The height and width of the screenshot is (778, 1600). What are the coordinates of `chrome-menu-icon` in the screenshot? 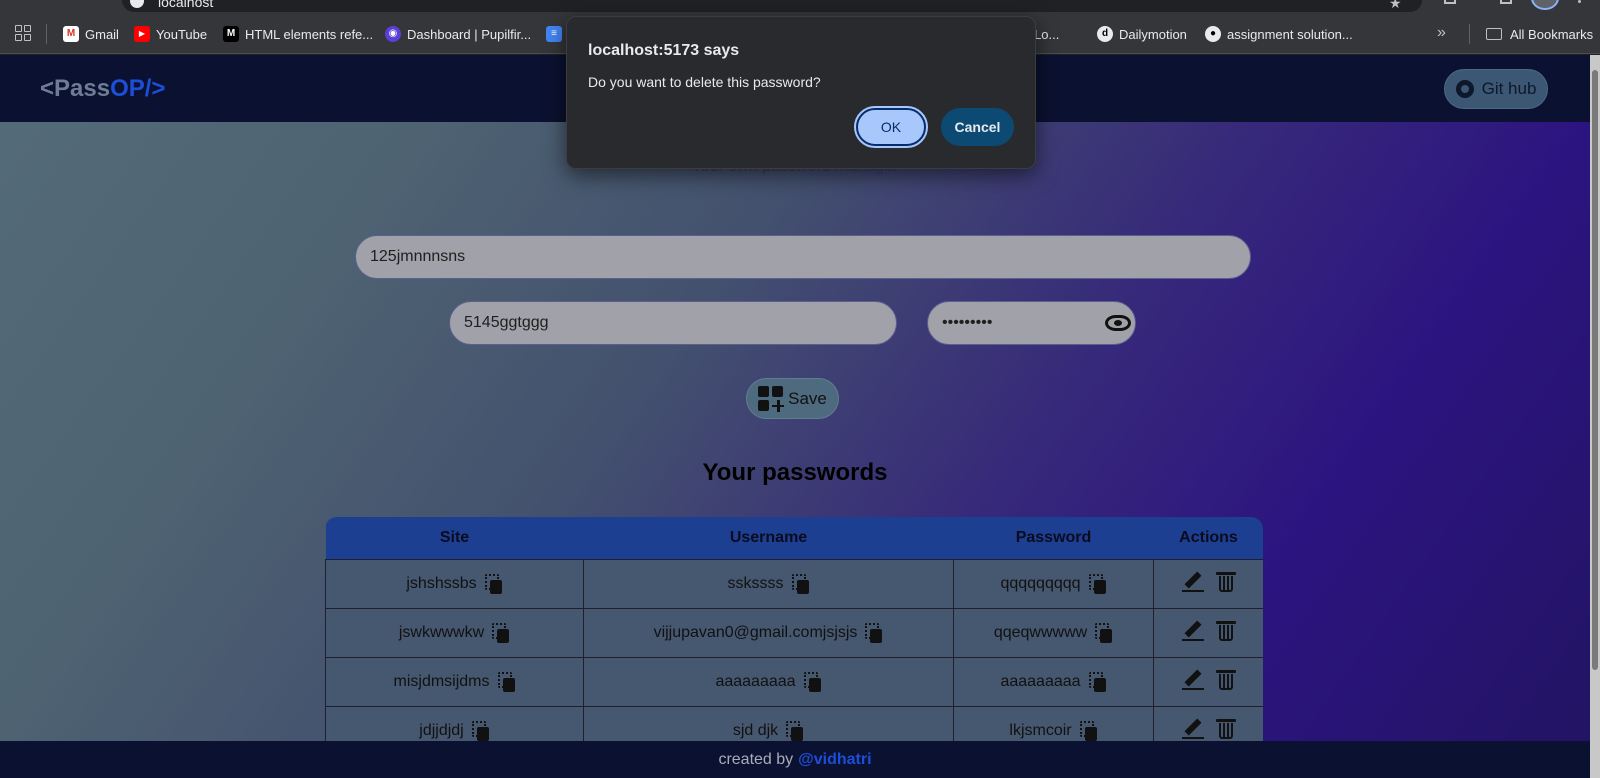 It's located at (1579, 1).